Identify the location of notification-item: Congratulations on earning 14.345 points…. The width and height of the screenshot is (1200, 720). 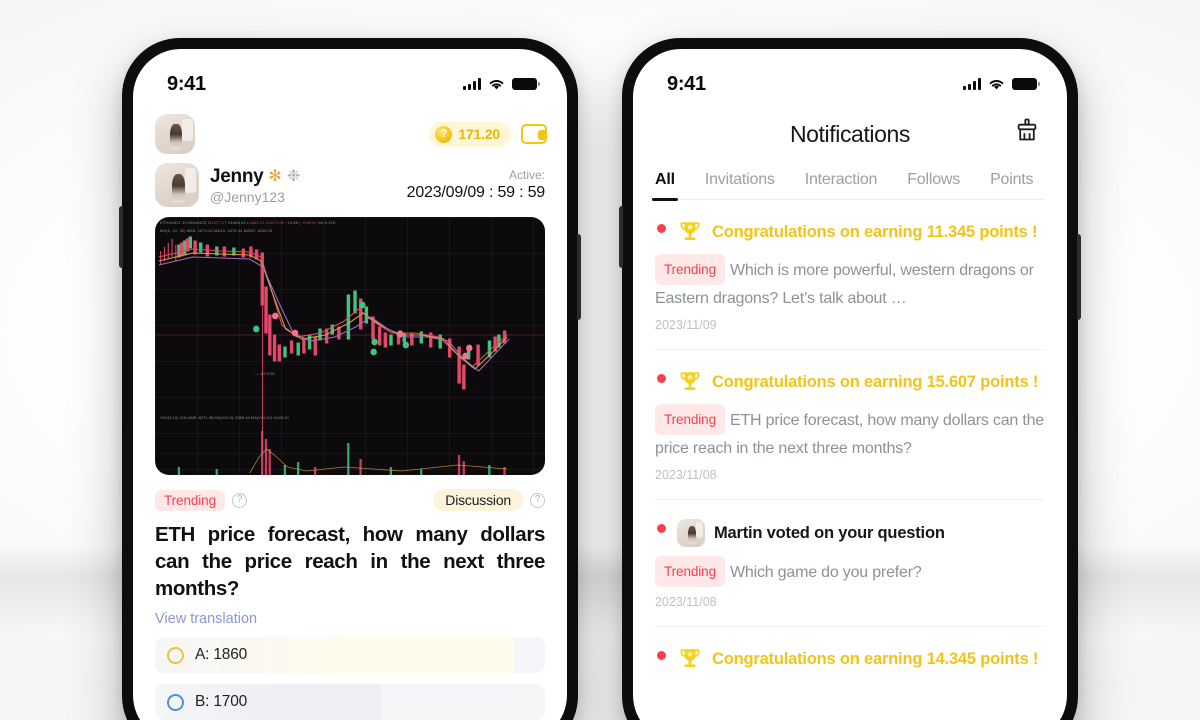
(850, 658).